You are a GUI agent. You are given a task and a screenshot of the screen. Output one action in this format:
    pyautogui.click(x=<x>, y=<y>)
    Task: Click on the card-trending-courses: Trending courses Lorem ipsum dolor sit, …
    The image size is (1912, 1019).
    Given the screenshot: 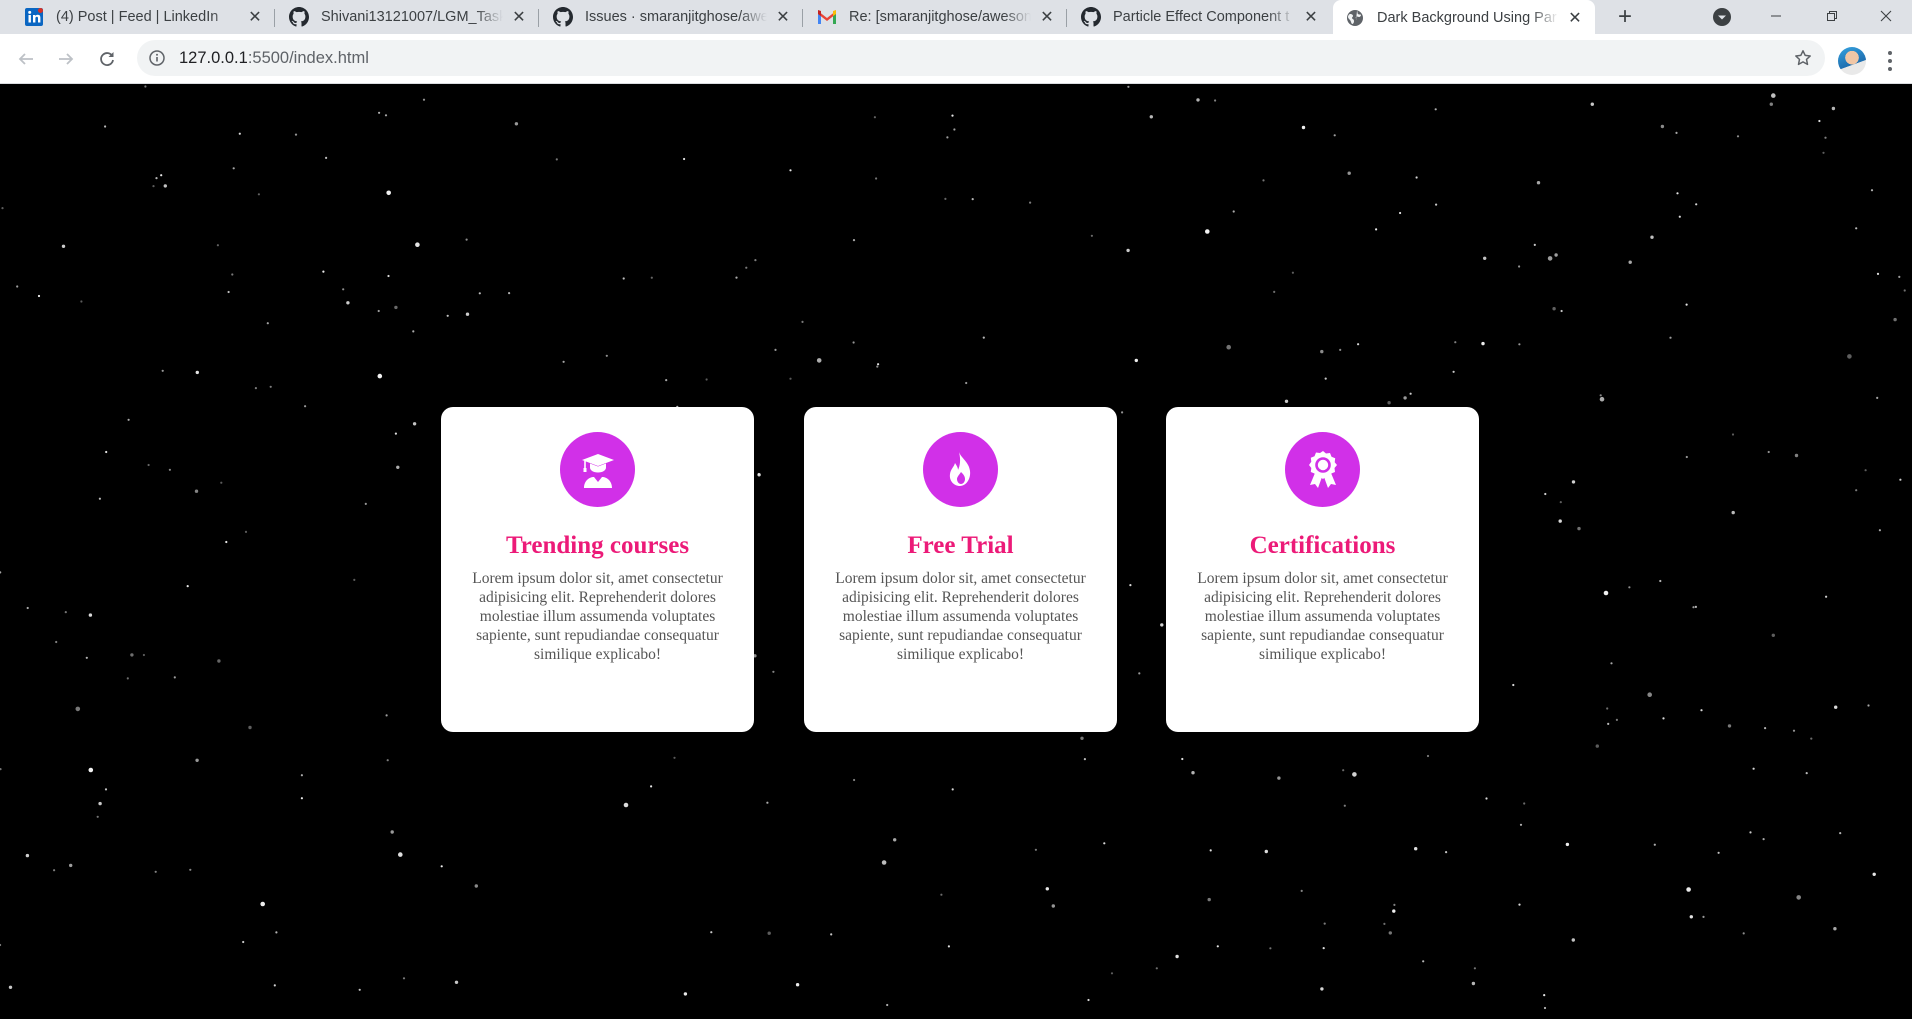 What is the action you would take?
    pyautogui.click(x=597, y=569)
    